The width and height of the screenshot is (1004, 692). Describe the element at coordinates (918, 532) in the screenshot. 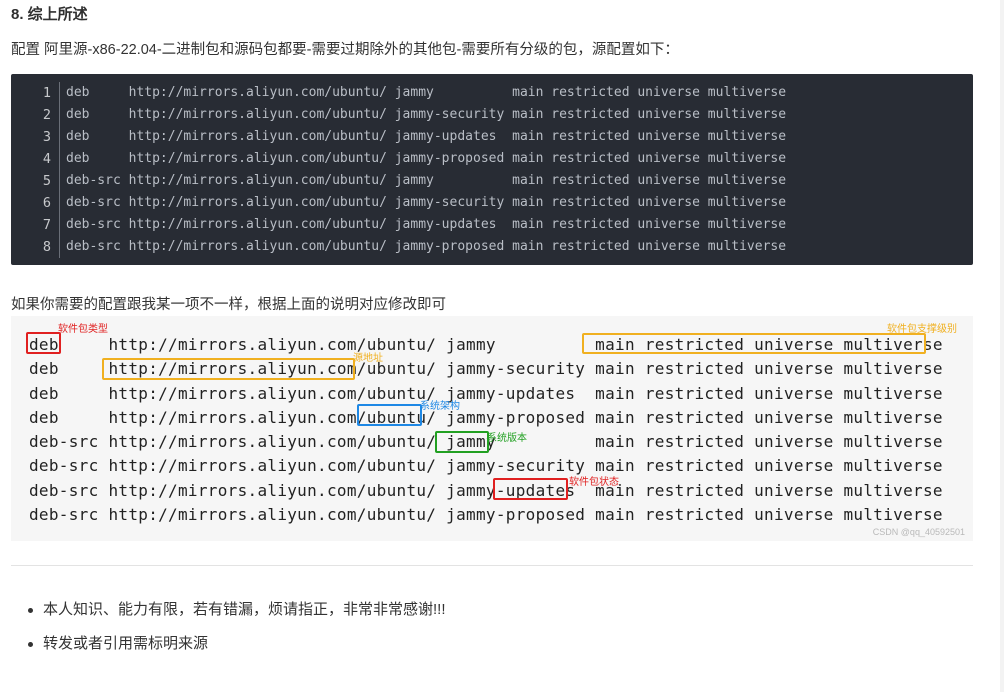

I see `watermark: CSDN @qq_40592501` at that location.